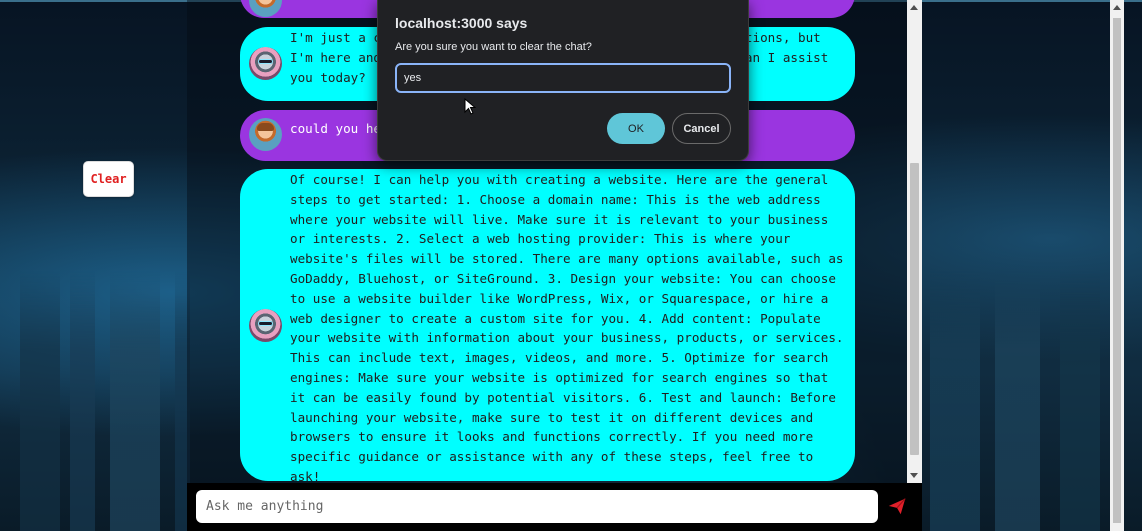 The image size is (1142, 531). Describe the element at coordinates (493, 47) in the screenshot. I see `dialog-message: Are you sure you want to clear the chat?` at that location.